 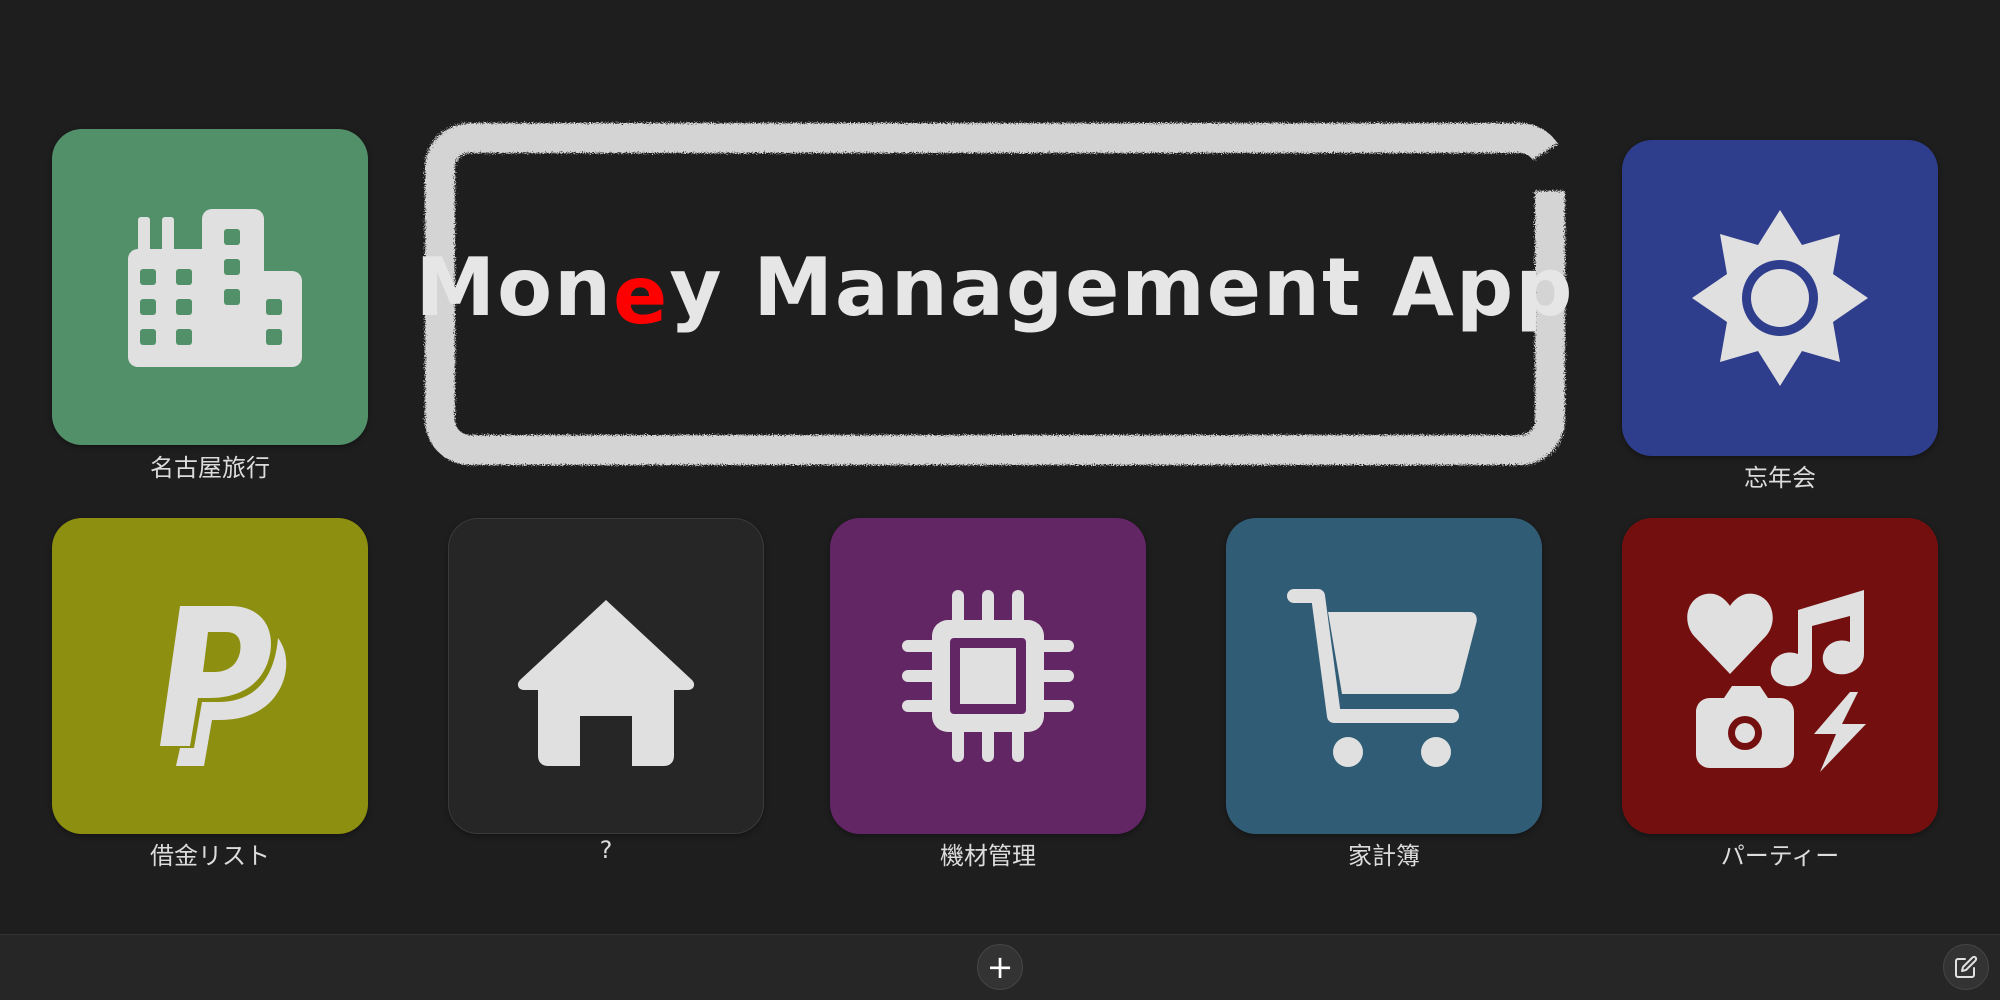 I want to click on plus-icon: +, so click(x=1000, y=967).